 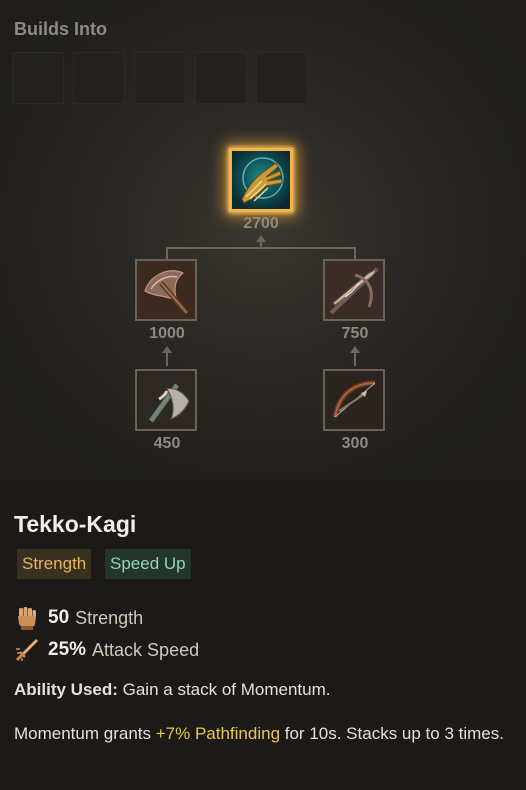 I want to click on speed-up-tag: Speed Up, so click(x=148, y=564).